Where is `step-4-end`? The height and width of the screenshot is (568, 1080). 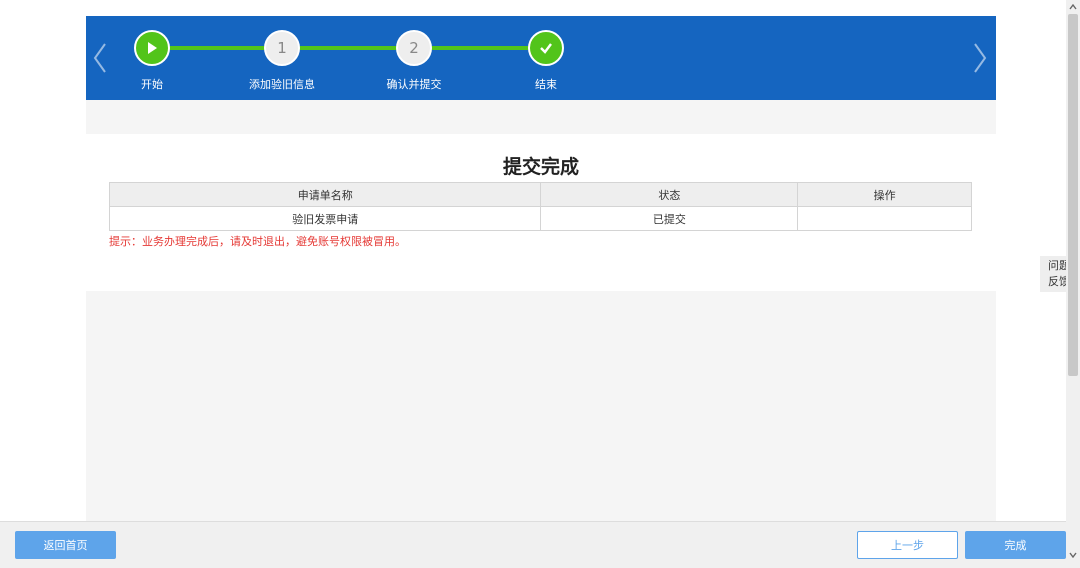
step-4-end is located at coordinates (546, 48).